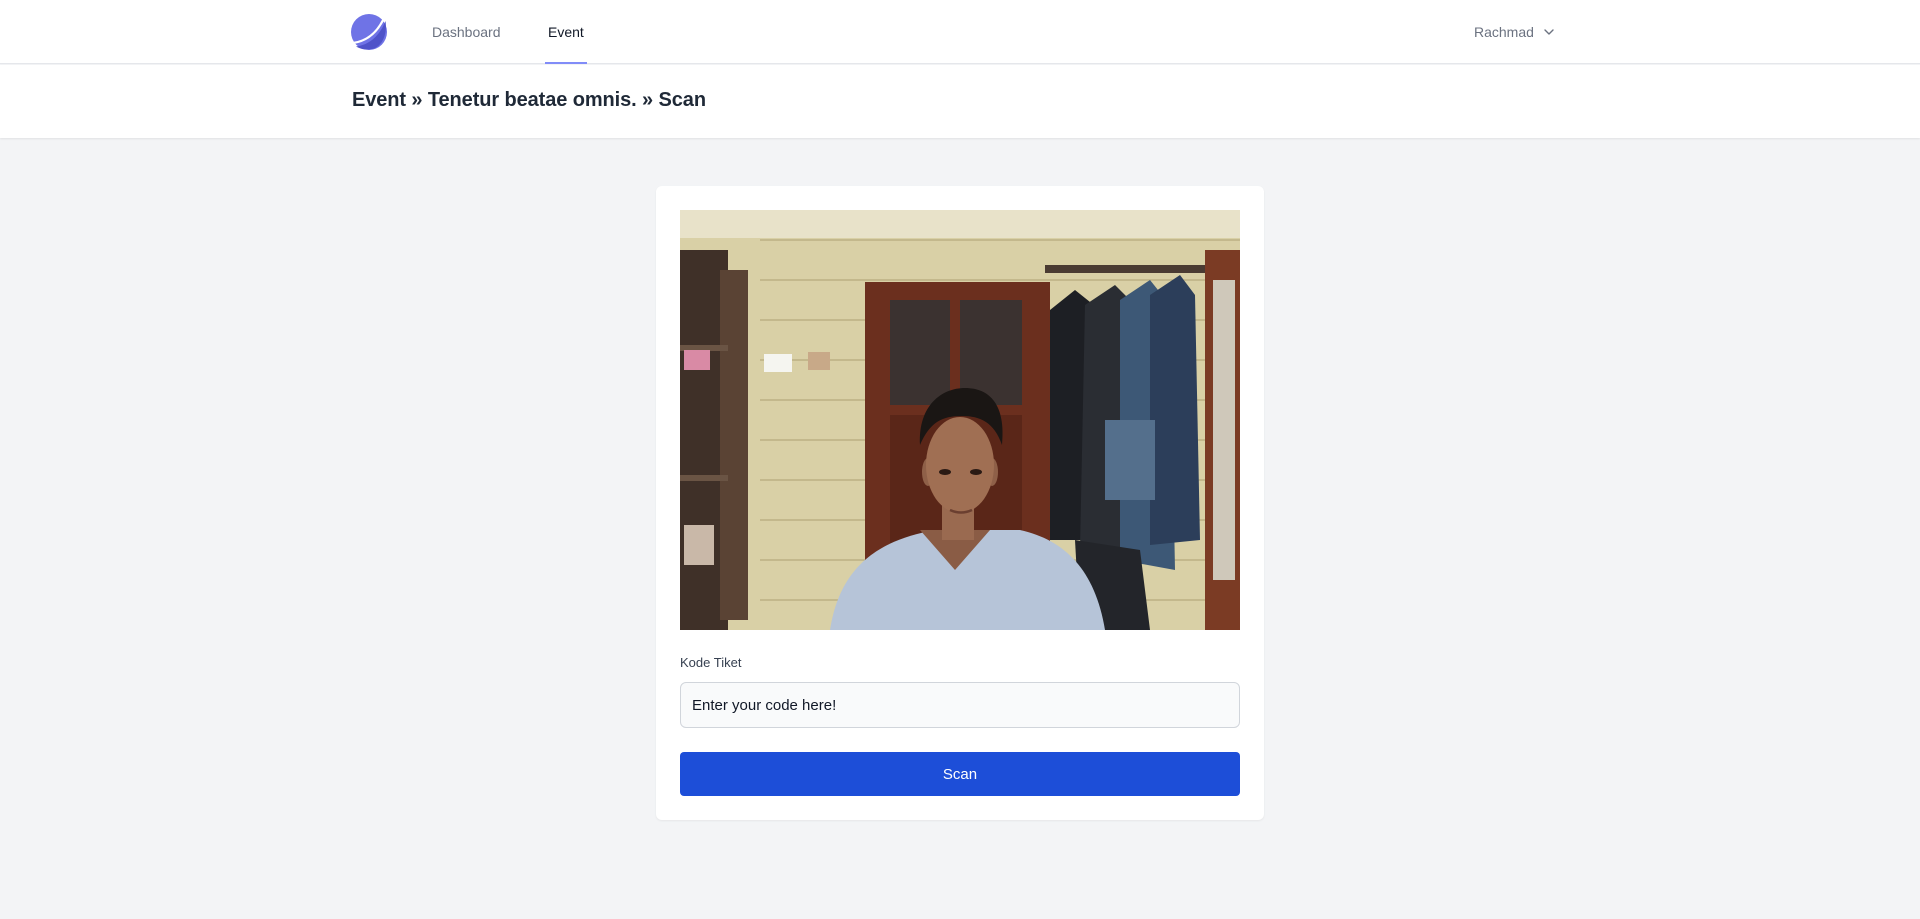 The width and height of the screenshot is (1920, 919). Describe the element at coordinates (960, 774) in the screenshot. I see `scan-button: Scan` at that location.